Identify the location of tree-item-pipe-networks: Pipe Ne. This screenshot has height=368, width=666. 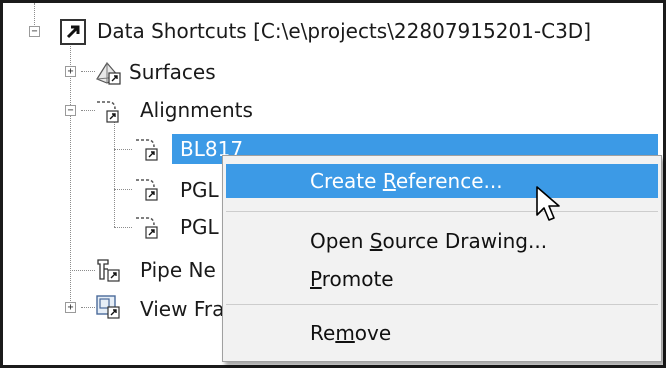
(178, 270).